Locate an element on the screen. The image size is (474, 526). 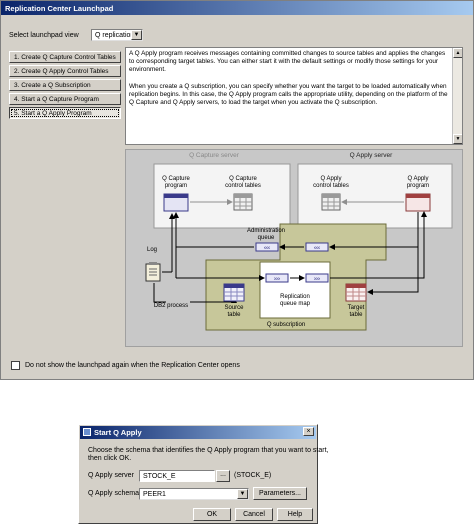
ok-button: OK is located at coordinates (212, 514).